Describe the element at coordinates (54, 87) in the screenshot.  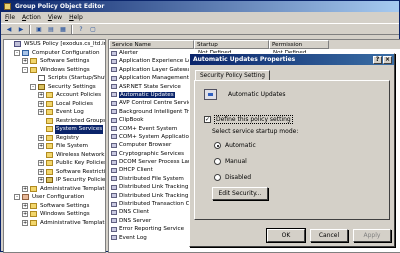
I see `tree-node: - Security Settings` at that location.